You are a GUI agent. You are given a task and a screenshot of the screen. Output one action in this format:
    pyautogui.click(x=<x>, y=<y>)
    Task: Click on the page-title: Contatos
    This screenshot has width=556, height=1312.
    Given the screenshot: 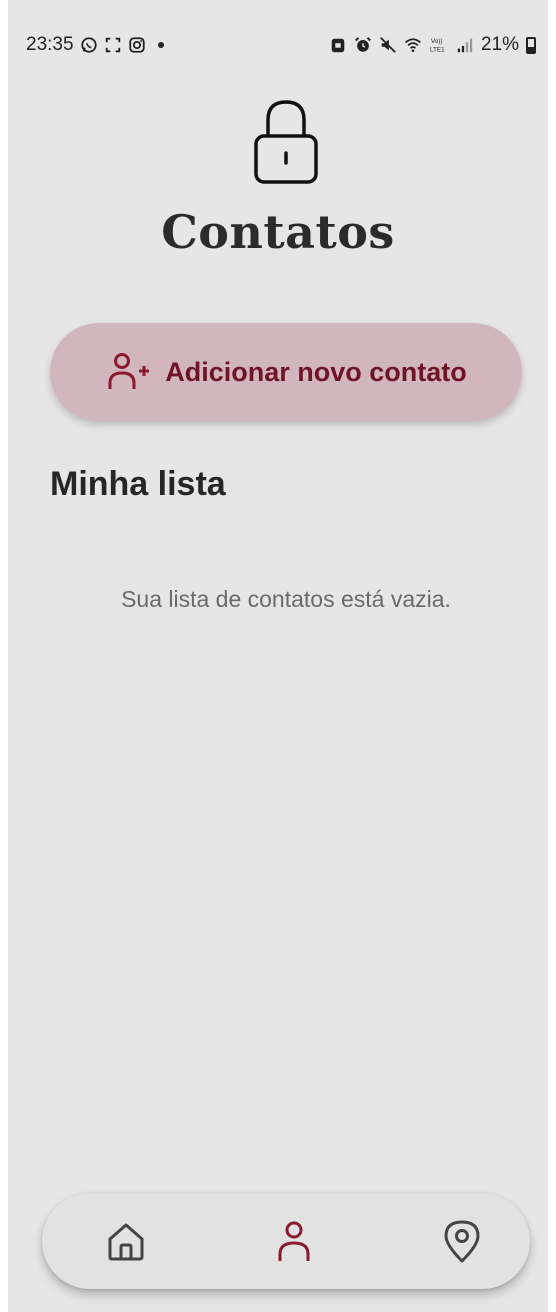 What is the action you would take?
    pyautogui.click(x=278, y=232)
    